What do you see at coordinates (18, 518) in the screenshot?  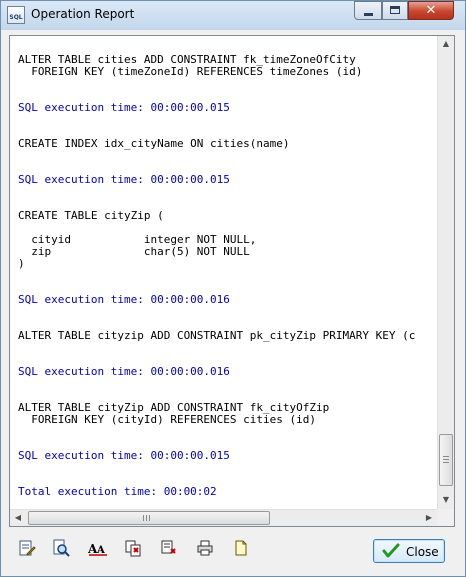 I see `scroll-left-icon: ◀` at bounding box center [18, 518].